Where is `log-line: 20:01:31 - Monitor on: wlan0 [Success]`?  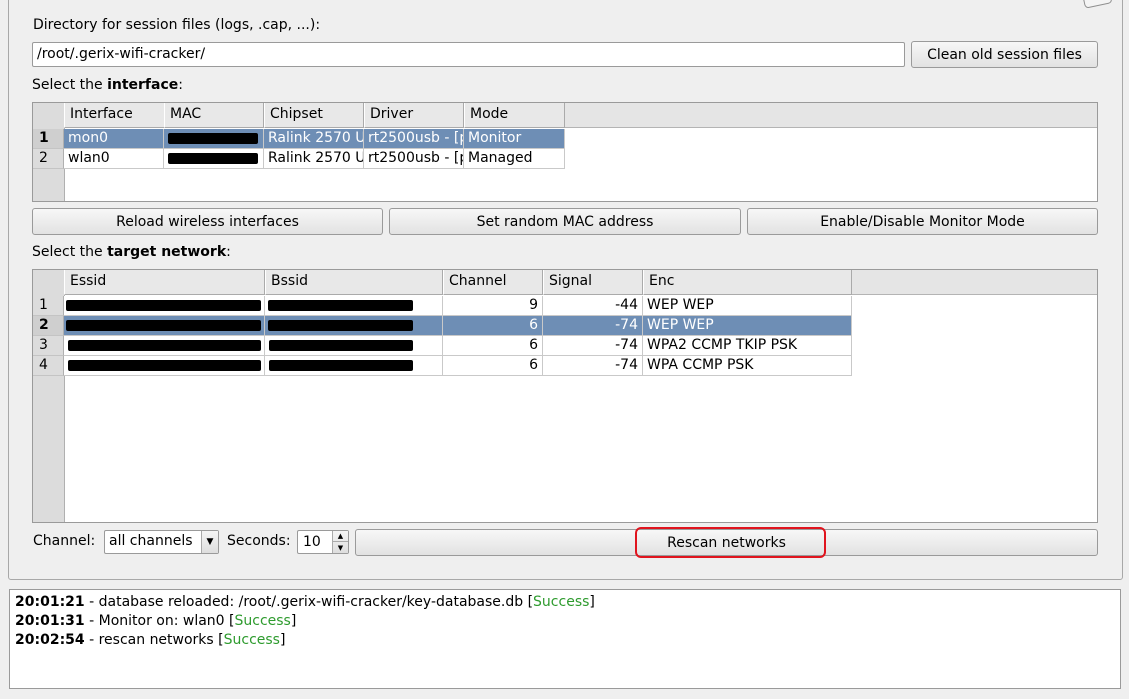
log-line: 20:01:31 - Monitor on: wlan0 [Success] is located at coordinates (565, 621).